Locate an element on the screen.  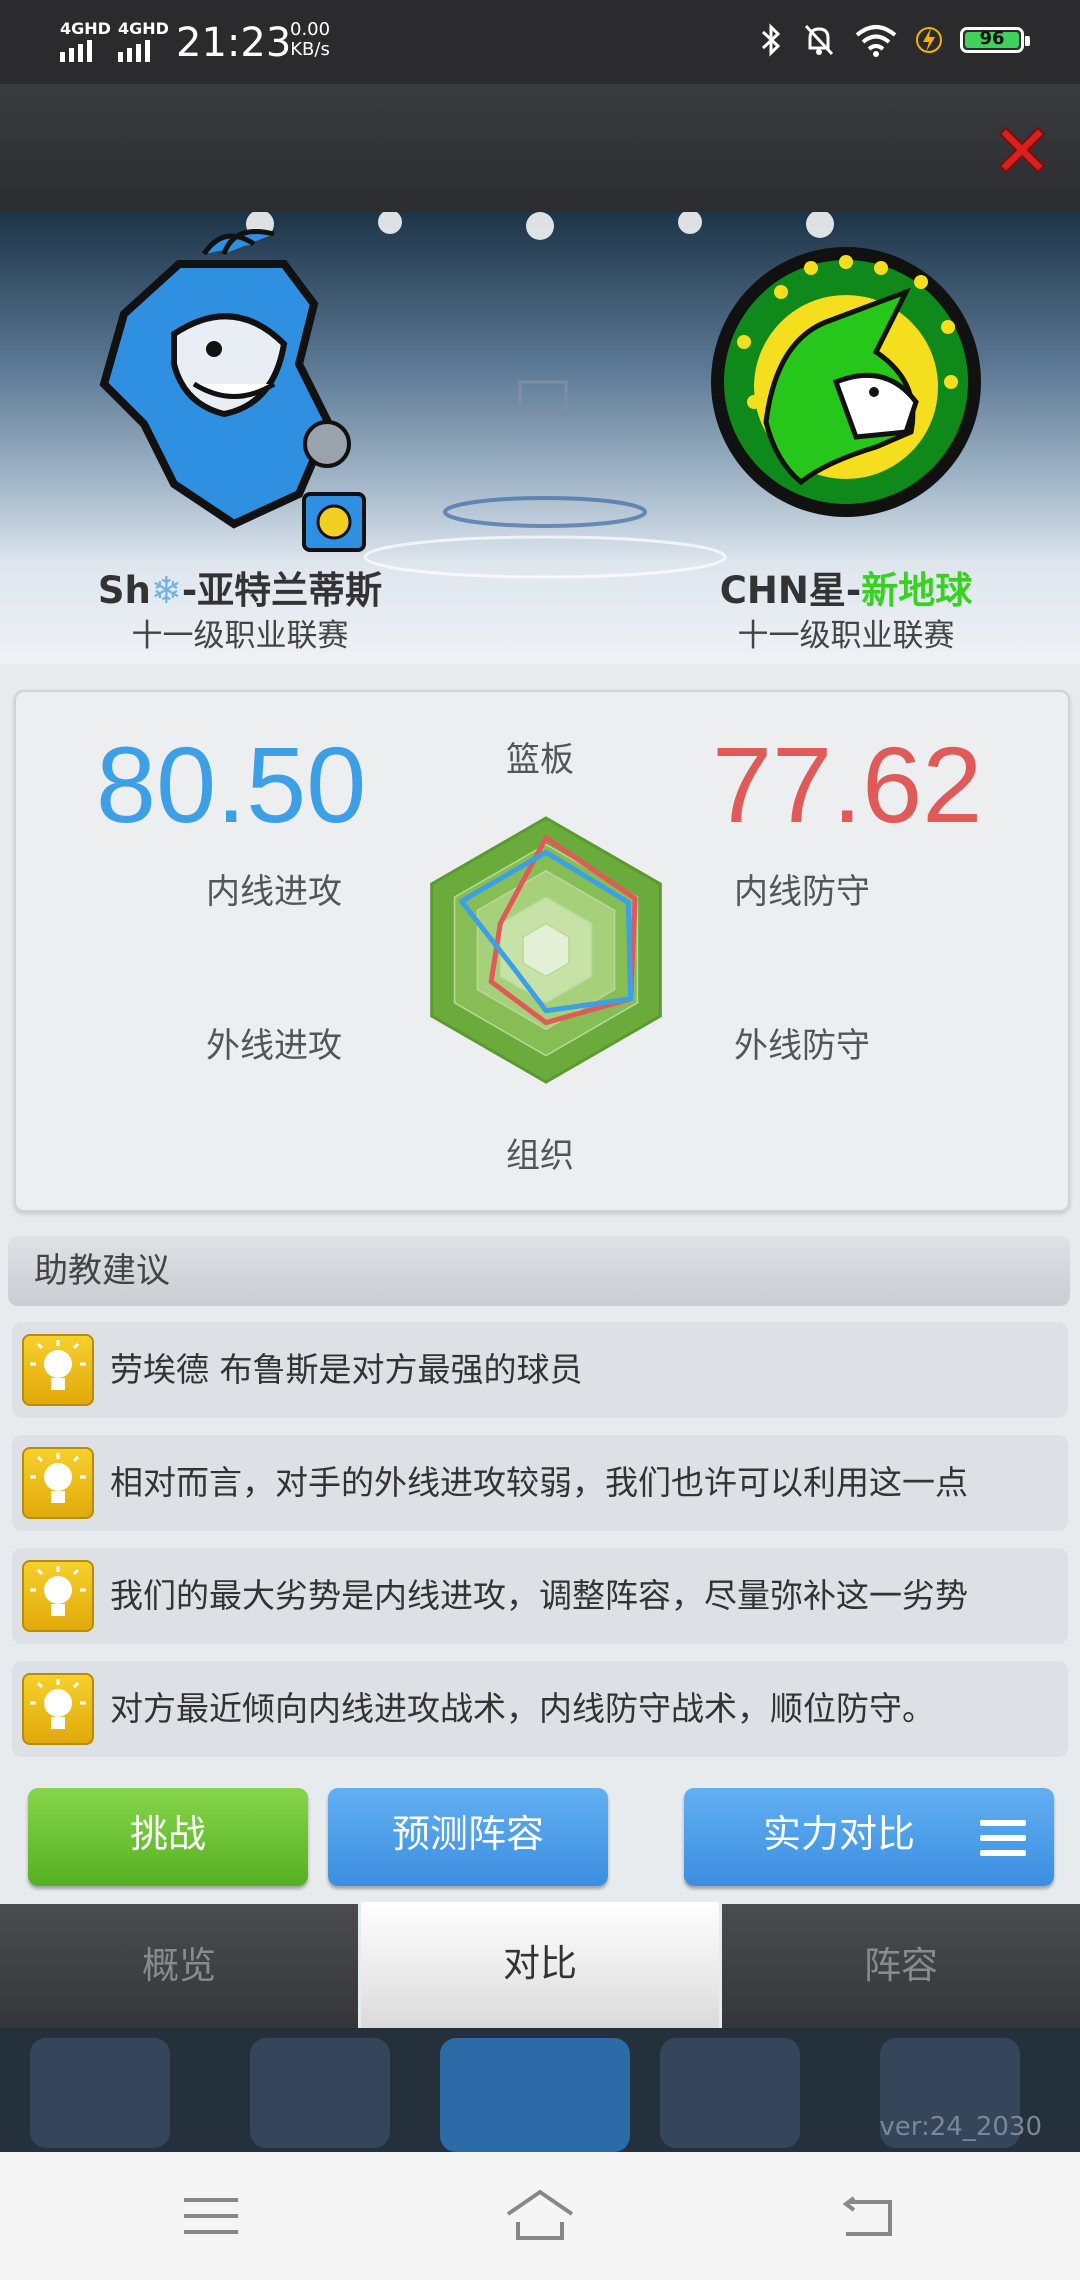
version-label: ver:24_2030 is located at coordinates (960, 2127).